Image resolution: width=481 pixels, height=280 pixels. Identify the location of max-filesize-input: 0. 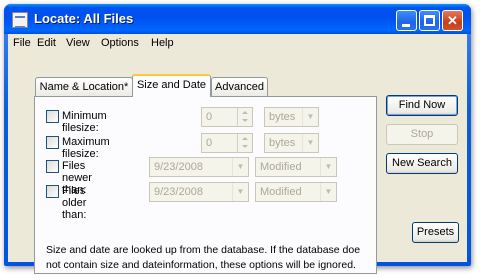
(227, 143).